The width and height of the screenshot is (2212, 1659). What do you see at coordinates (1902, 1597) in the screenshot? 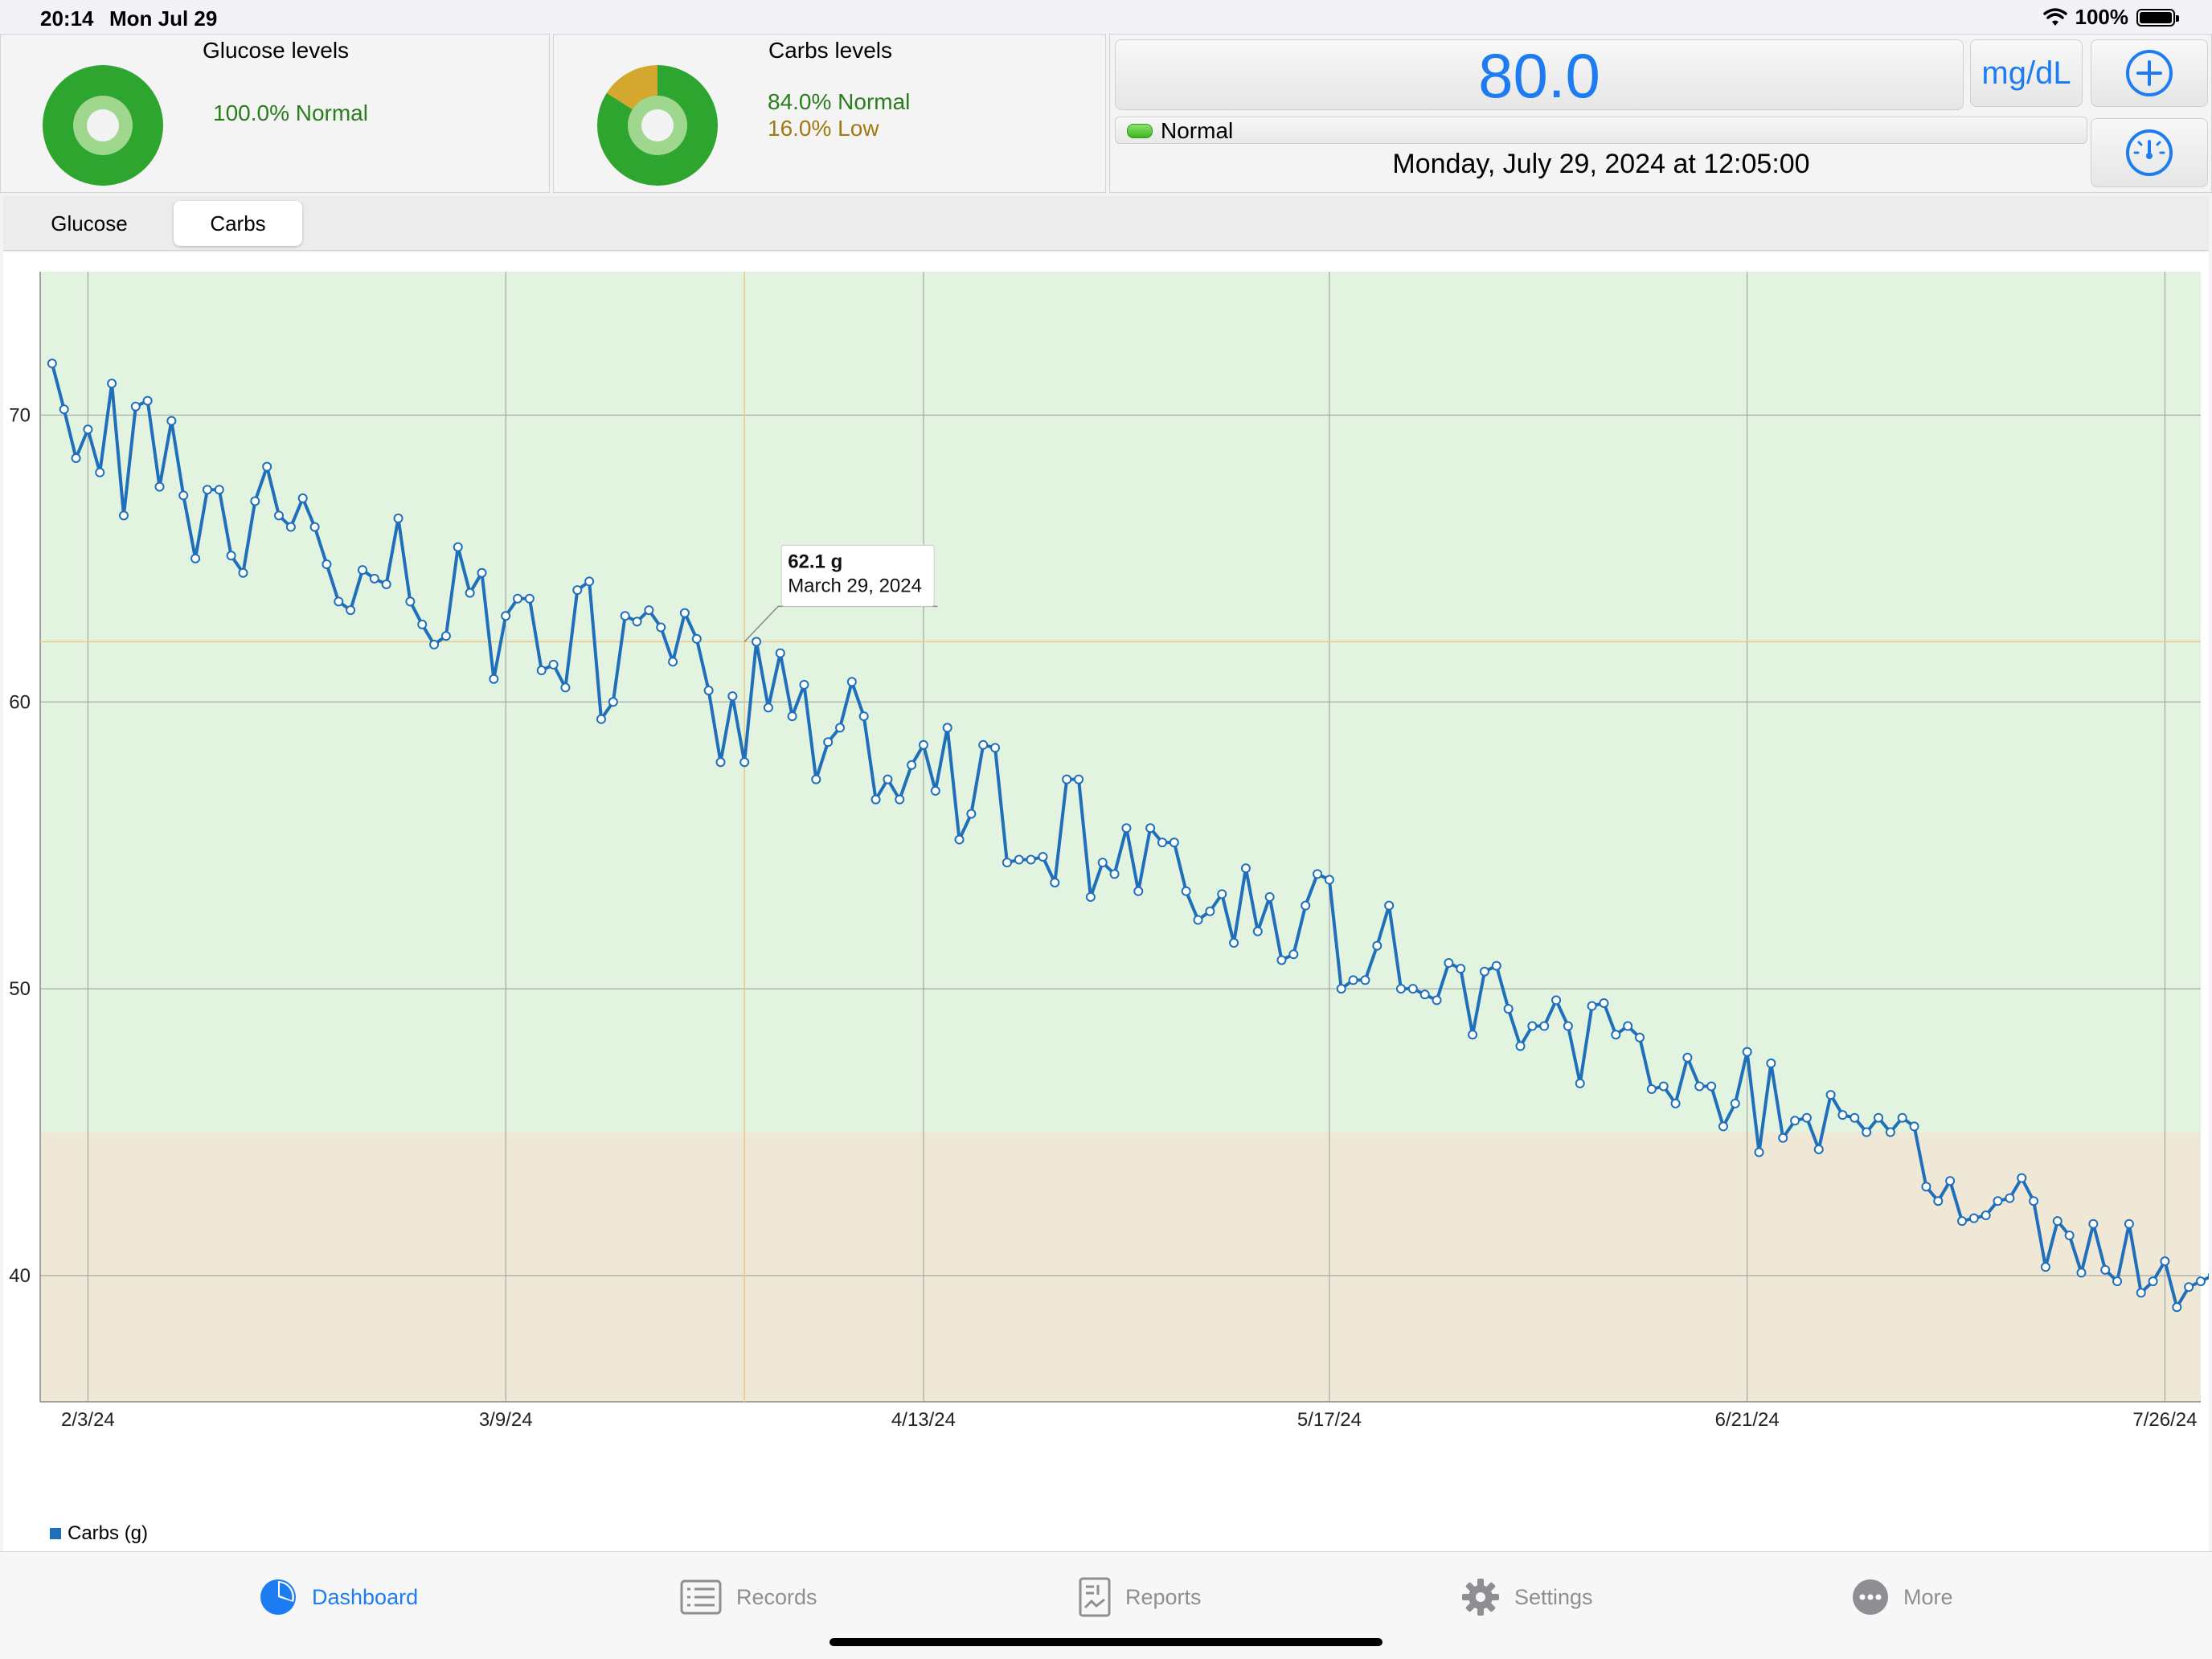
I see `tab-more: More` at bounding box center [1902, 1597].